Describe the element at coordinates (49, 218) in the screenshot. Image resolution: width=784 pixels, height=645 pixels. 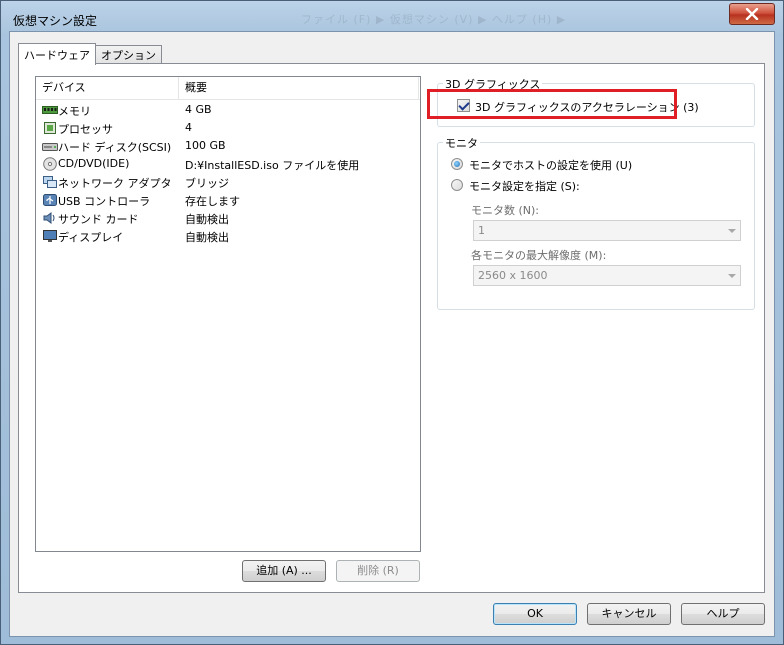
I see `sound-card-icon` at that location.